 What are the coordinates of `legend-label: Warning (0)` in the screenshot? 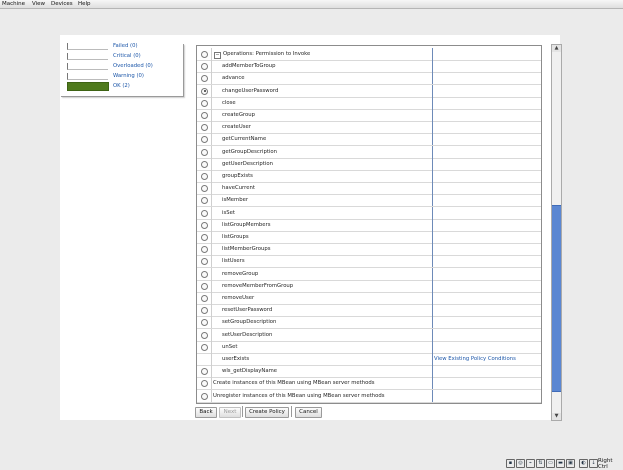 It's located at (128, 76).